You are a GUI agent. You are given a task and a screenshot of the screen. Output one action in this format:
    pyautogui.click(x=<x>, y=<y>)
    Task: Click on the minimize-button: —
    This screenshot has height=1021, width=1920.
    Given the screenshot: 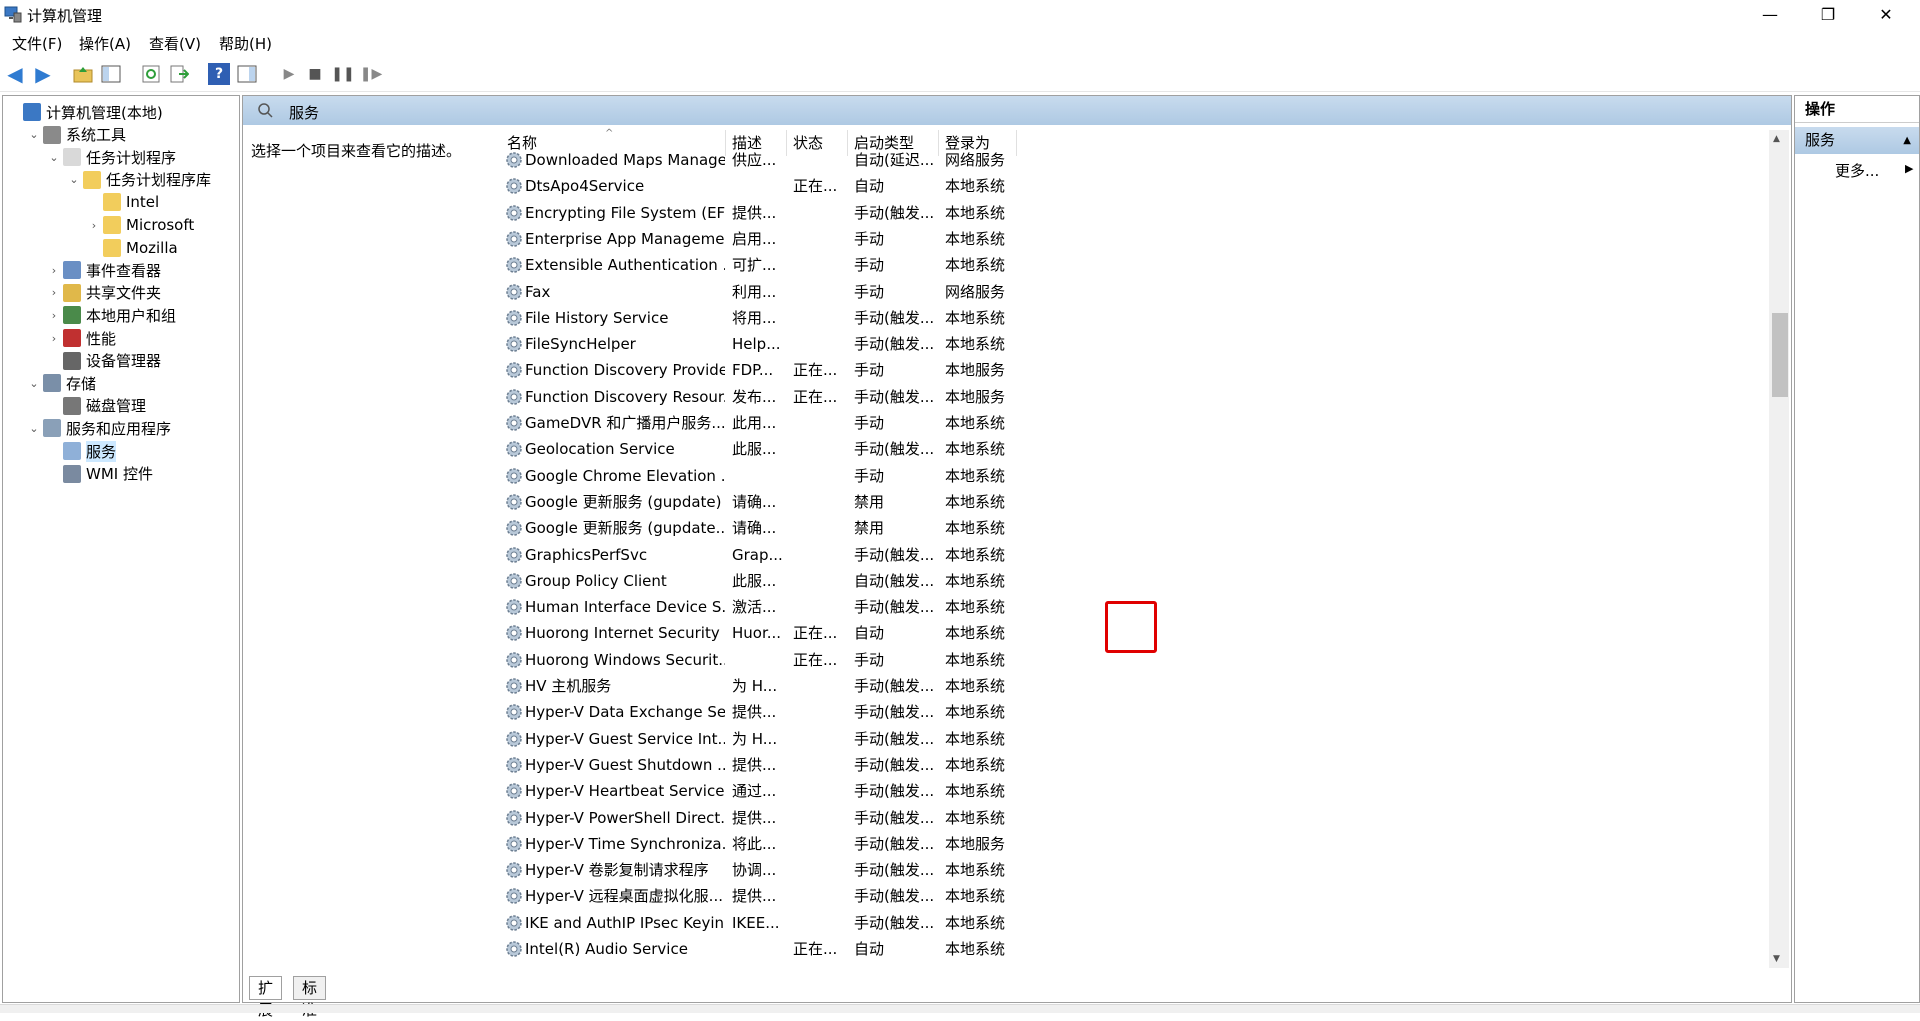 What is the action you would take?
    pyautogui.click(x=1770, y=14)
    